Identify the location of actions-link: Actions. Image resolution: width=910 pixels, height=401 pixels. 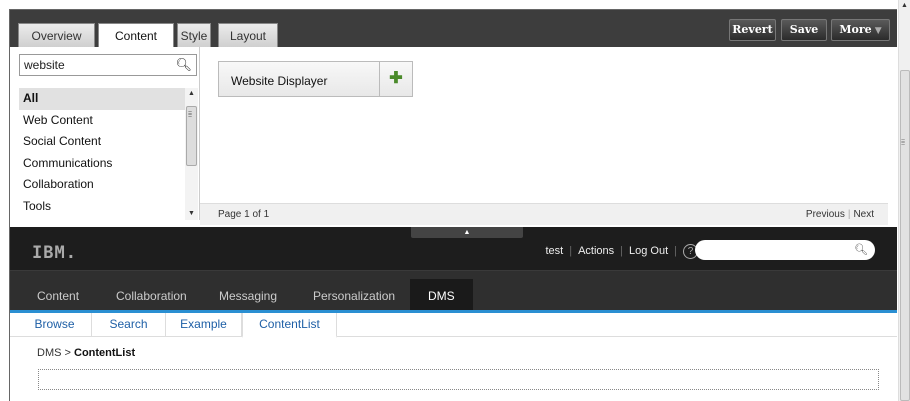
(596, 251).